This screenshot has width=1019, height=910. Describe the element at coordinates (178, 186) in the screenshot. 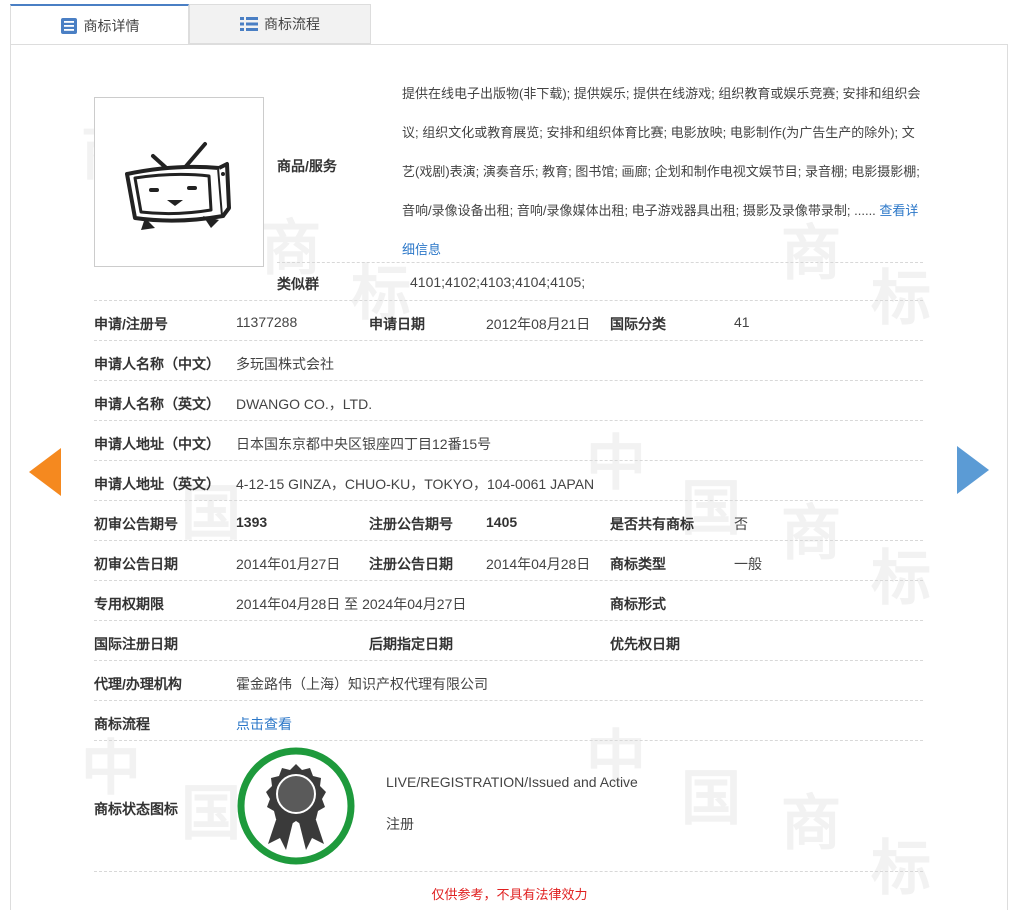

I see `tv-mascot-icon` at that location.